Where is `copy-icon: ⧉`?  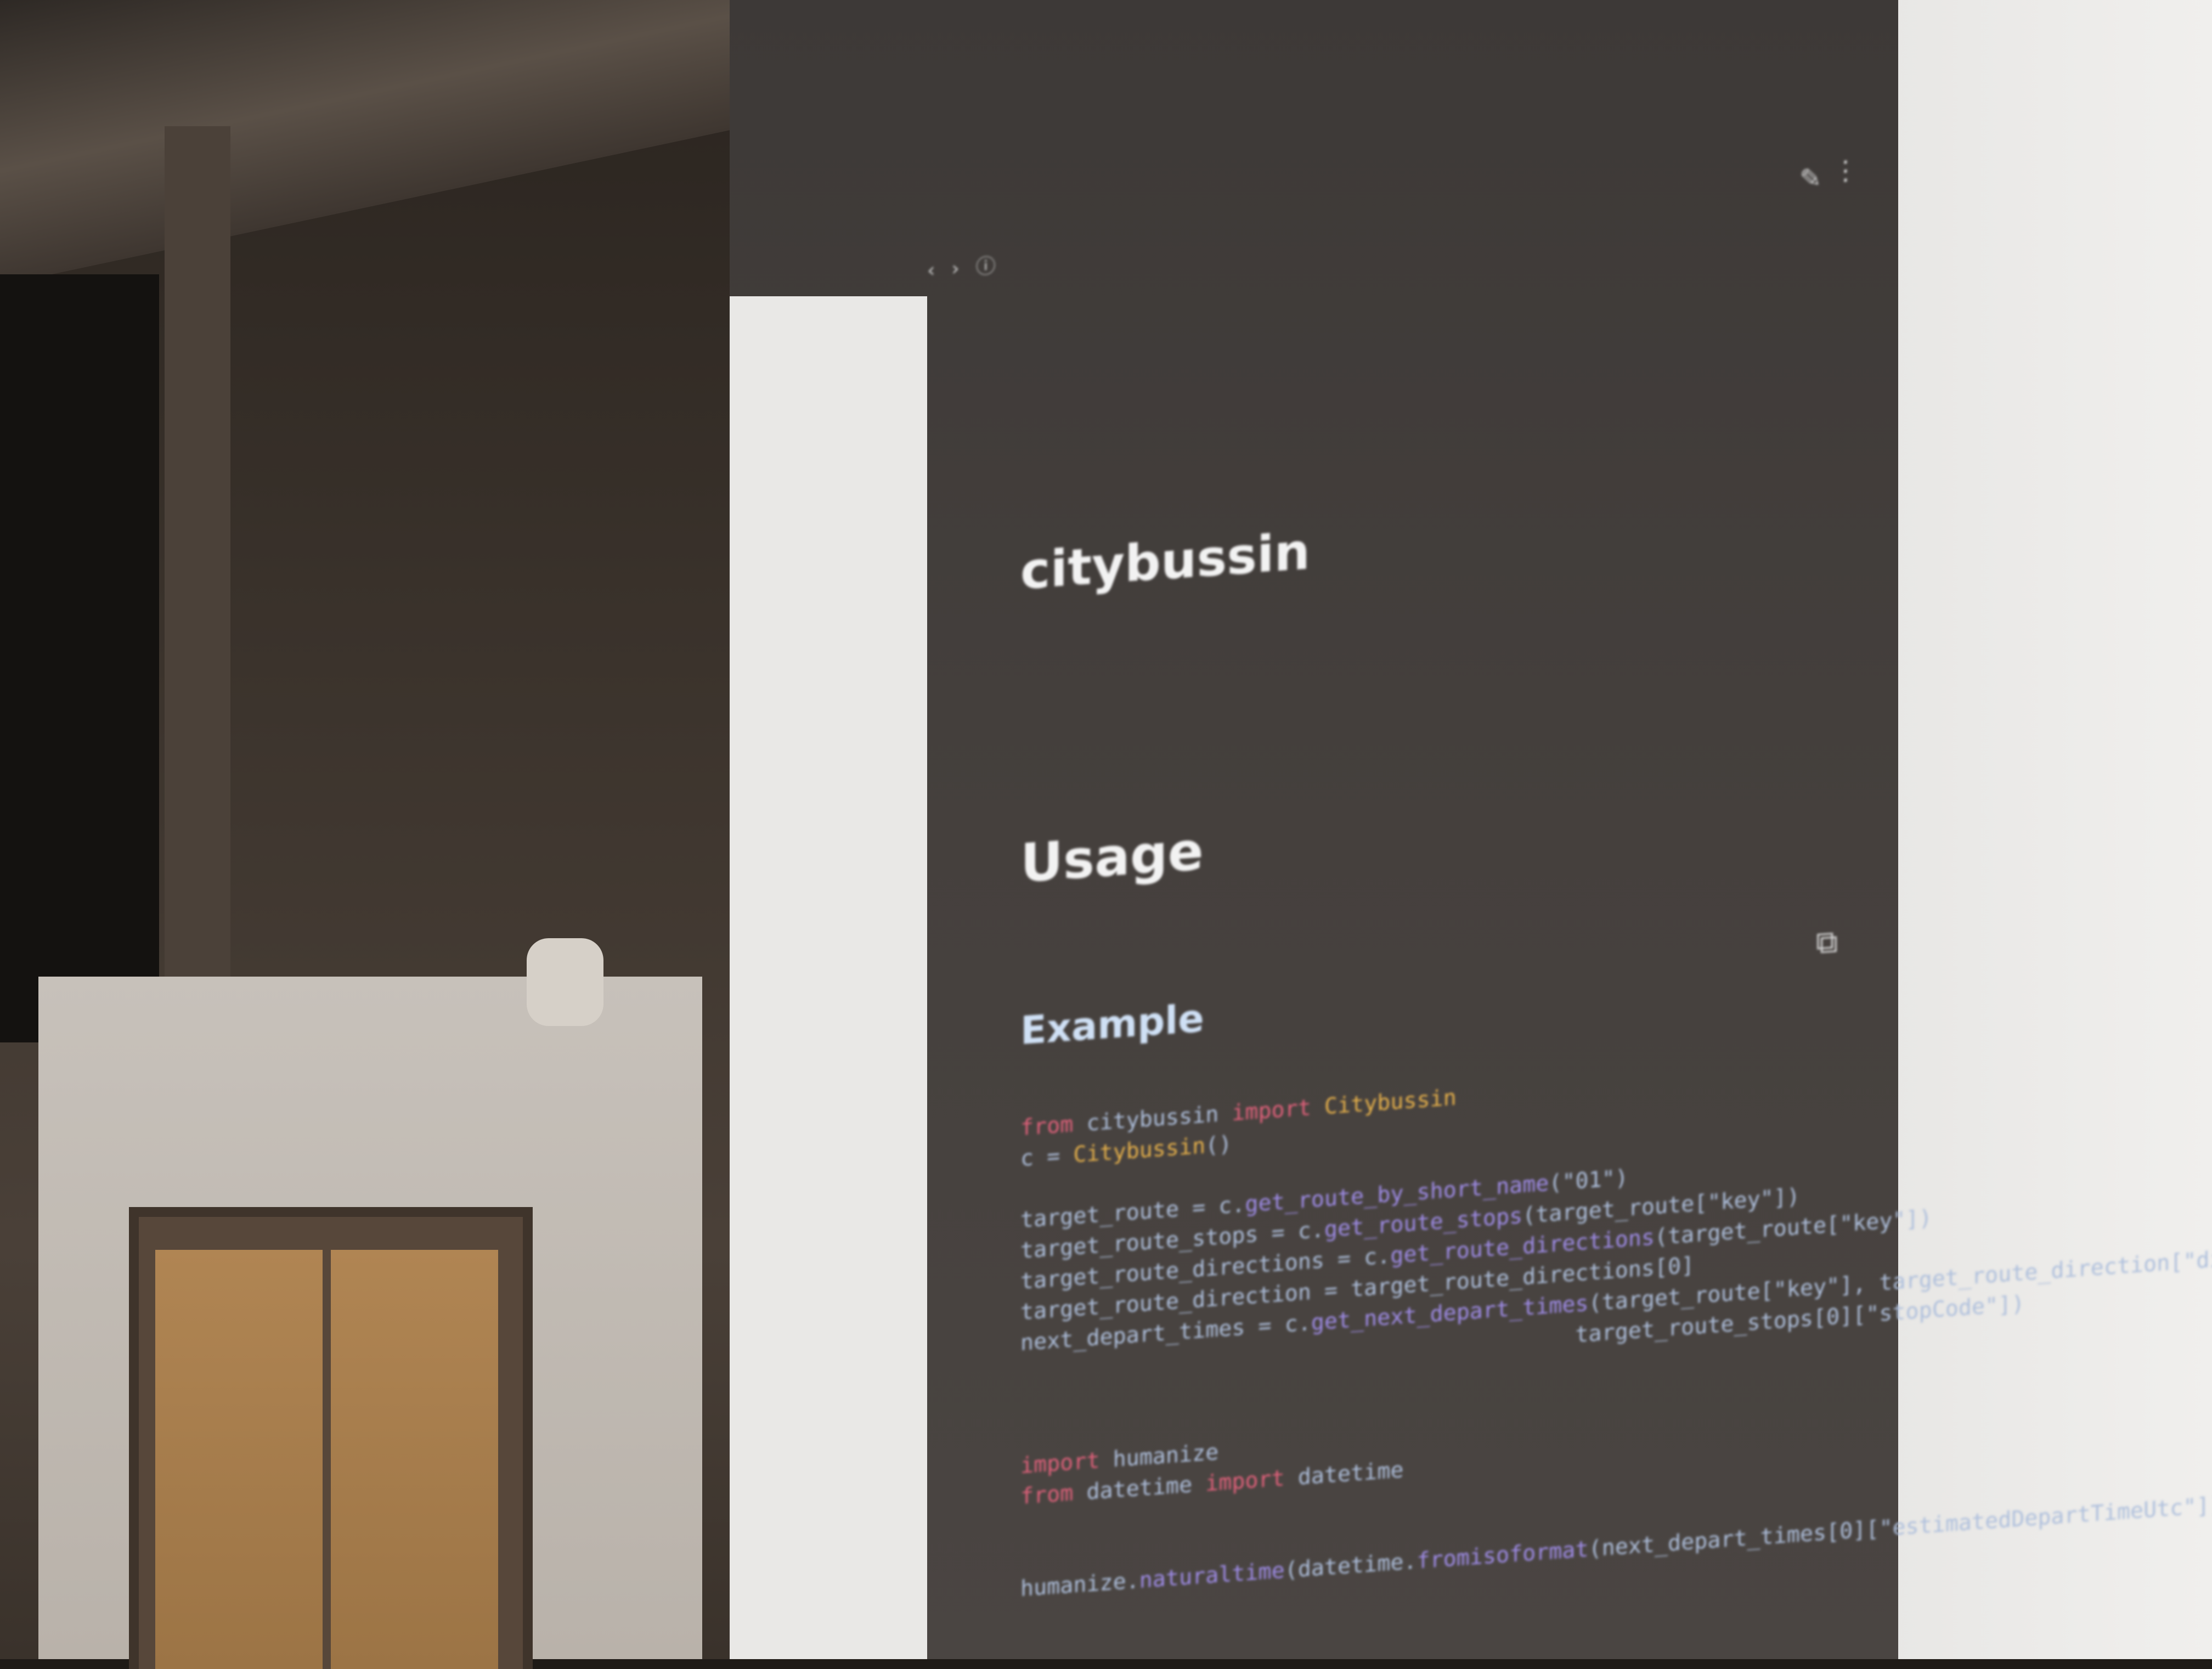 copy-icon: ⧉ is located at coordinates (1827, 943).